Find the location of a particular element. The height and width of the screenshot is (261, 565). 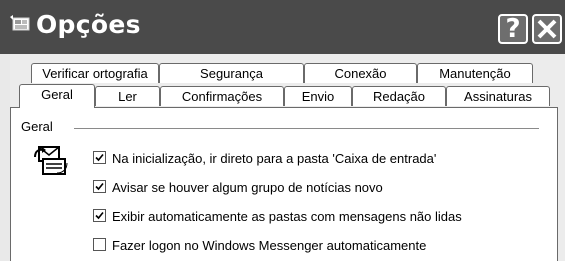

tab-redacao: Redação is located at coordinates (399, 96).